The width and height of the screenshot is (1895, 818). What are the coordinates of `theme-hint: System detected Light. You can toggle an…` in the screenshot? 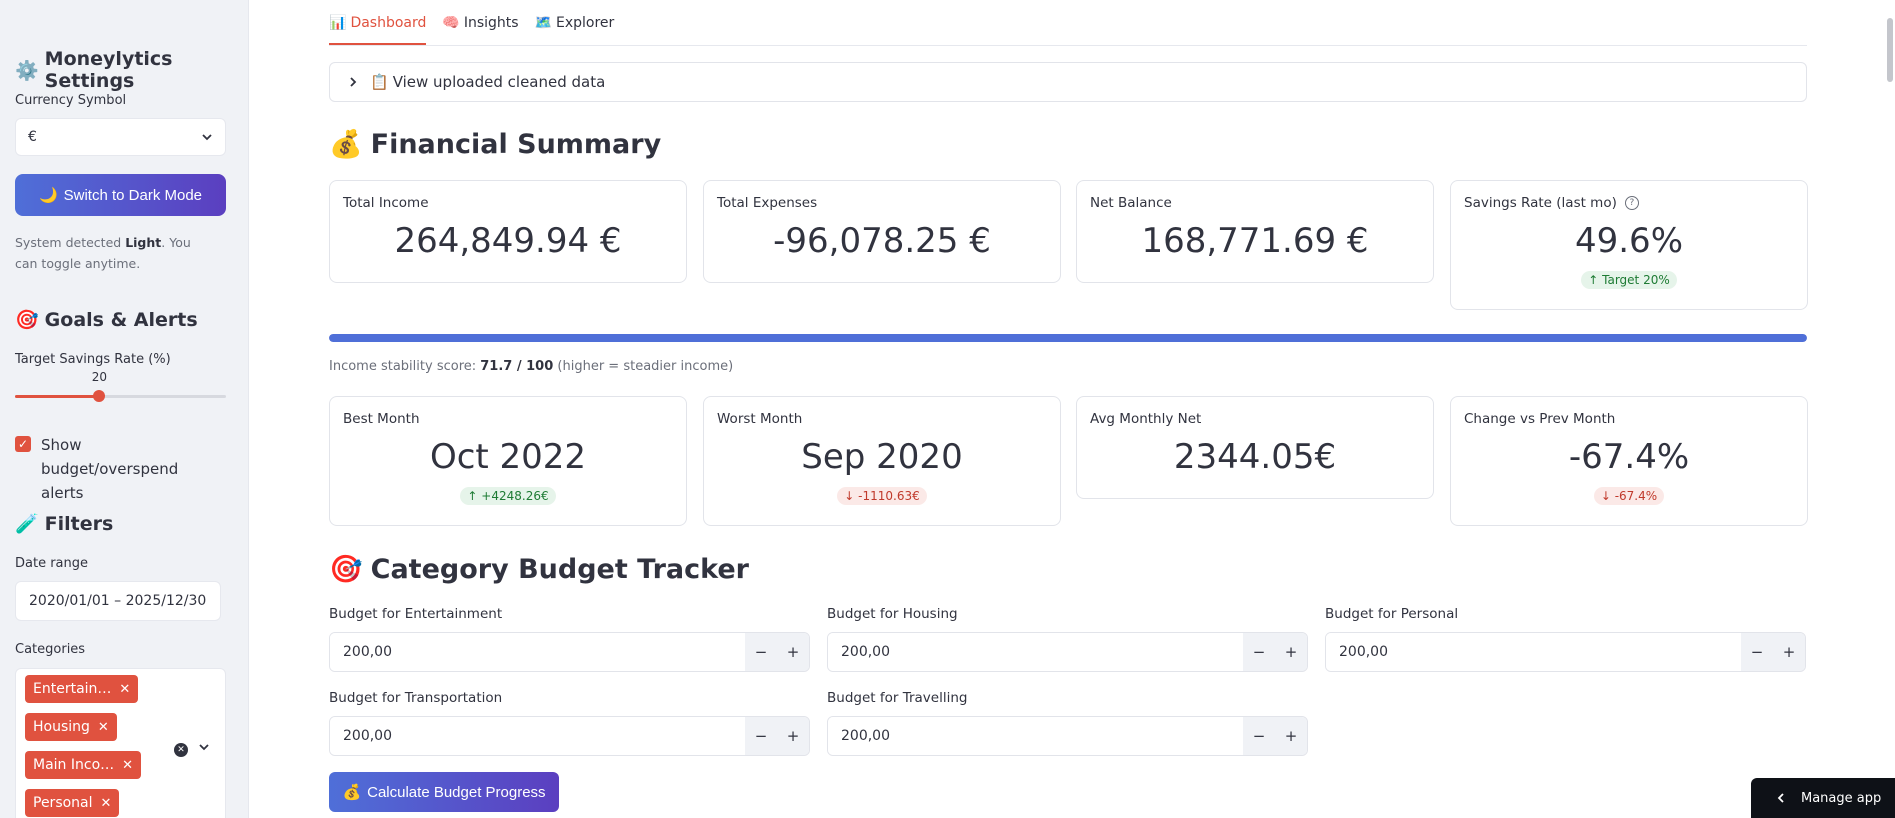 It's located at (103, 253).